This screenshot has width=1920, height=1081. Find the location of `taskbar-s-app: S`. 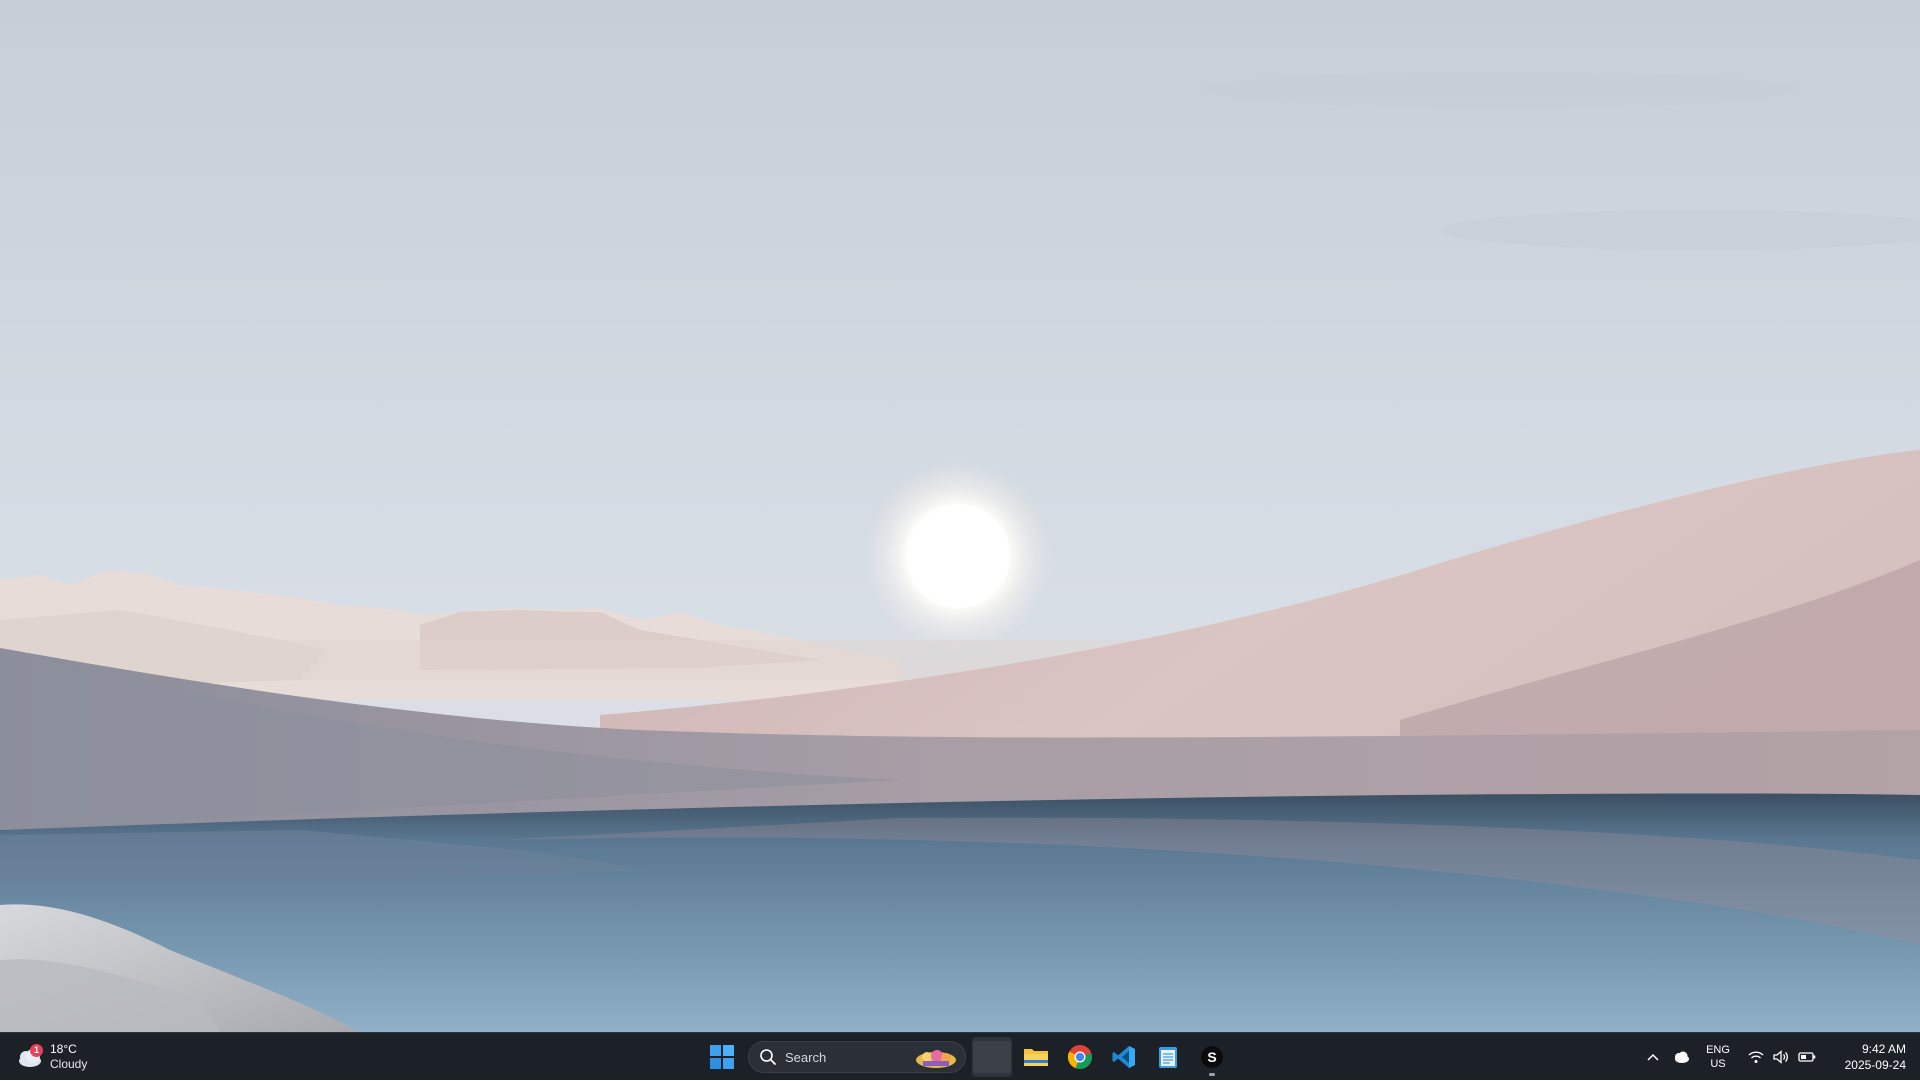

taskbar-s-app: S is located at coordinates (1212, 1057).